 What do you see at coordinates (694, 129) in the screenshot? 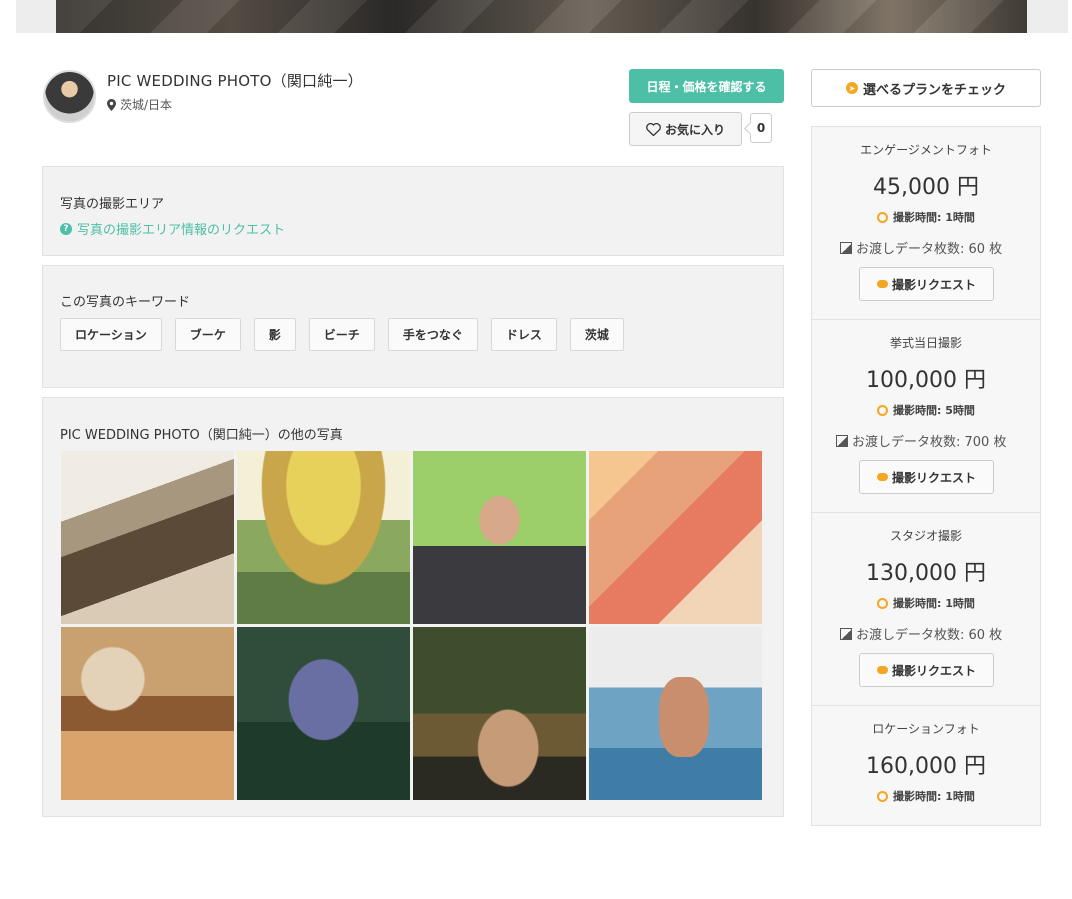
I see `favorite-label: お気に入り` at bounding box center [694, 129].